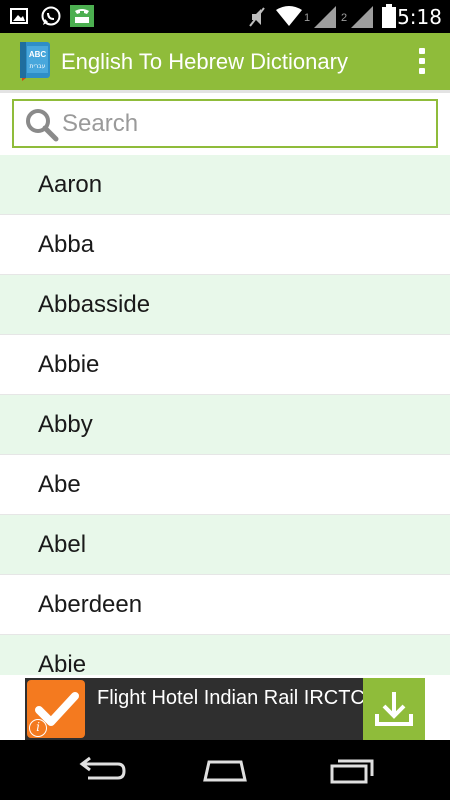 This screenshot has width=450, height=800. What do you see at coordinates (51, 16) in the screenshot?
I see `whatsapp-icon` at bounding box center [51, 16].